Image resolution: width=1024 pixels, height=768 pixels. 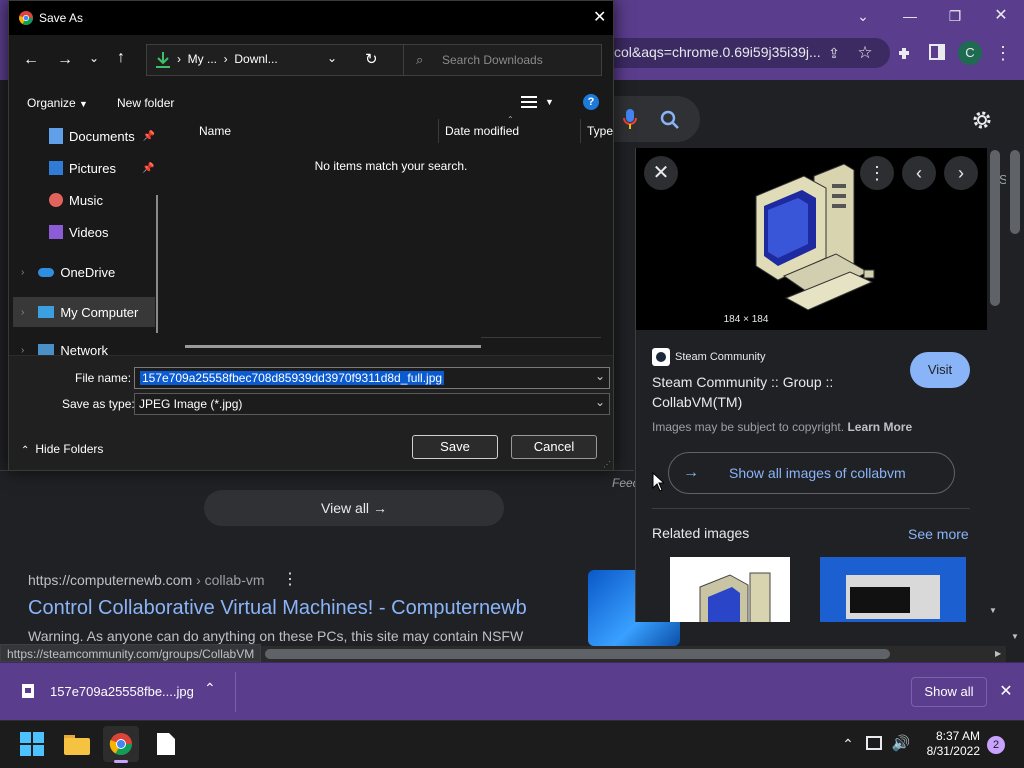 I want to click on column-type: Type, so click(x=600, y=131).